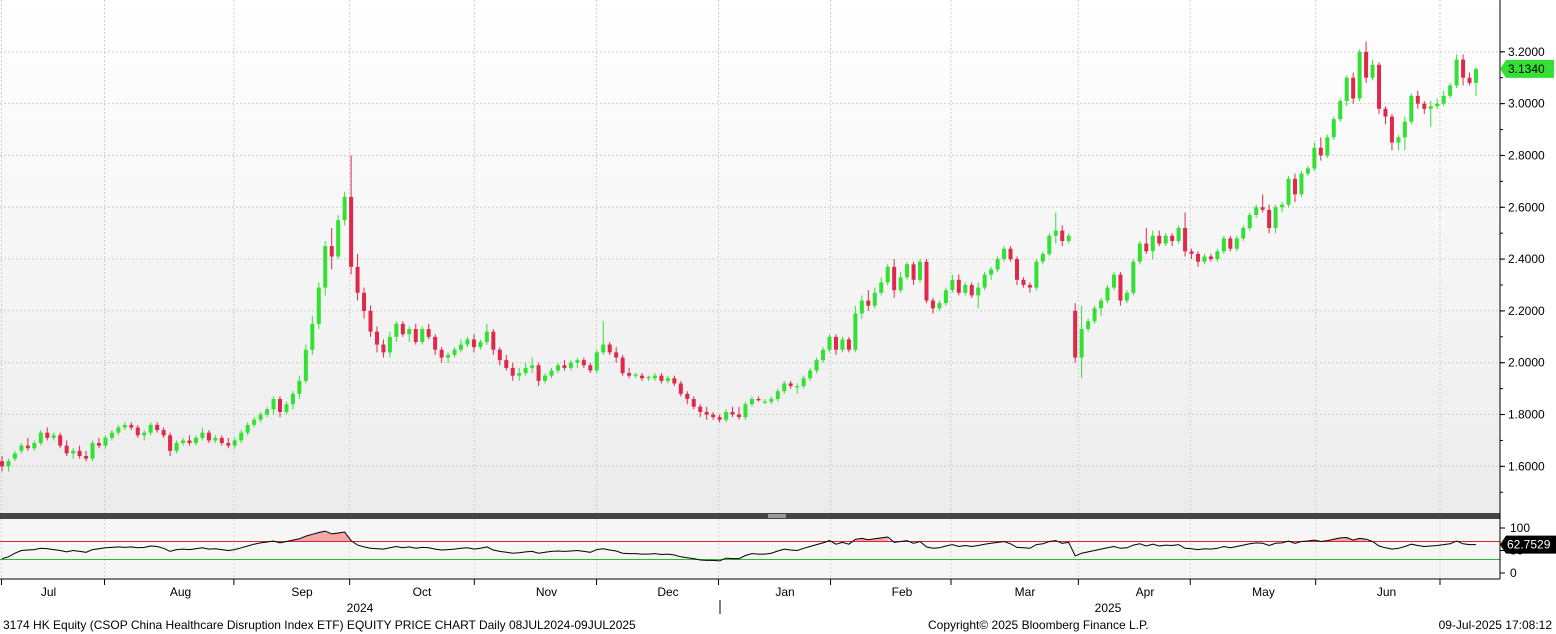 The image size is (1556, 634). I want to click on rsi-tick-label: 100, so click(1520, 528).